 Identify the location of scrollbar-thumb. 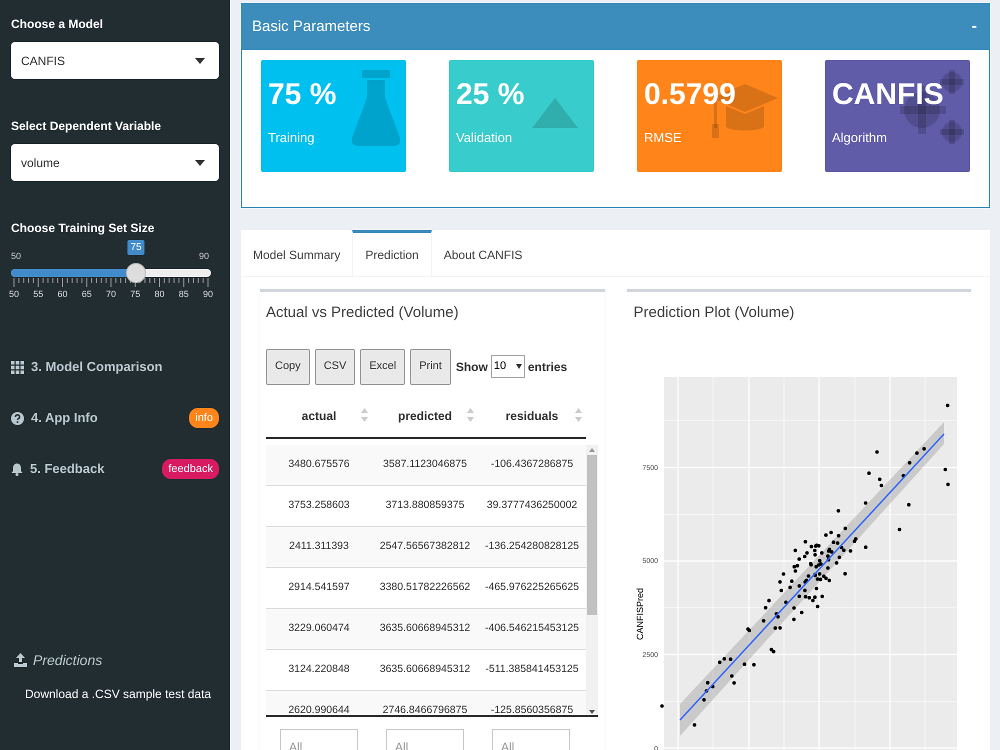
(592, 534).